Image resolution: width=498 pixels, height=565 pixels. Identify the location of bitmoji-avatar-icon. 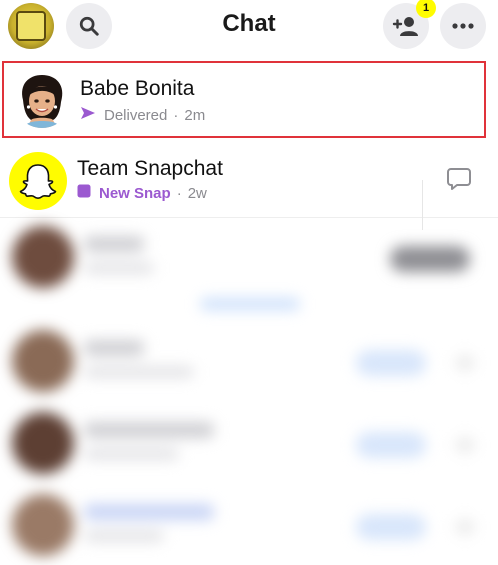
(42, 101).